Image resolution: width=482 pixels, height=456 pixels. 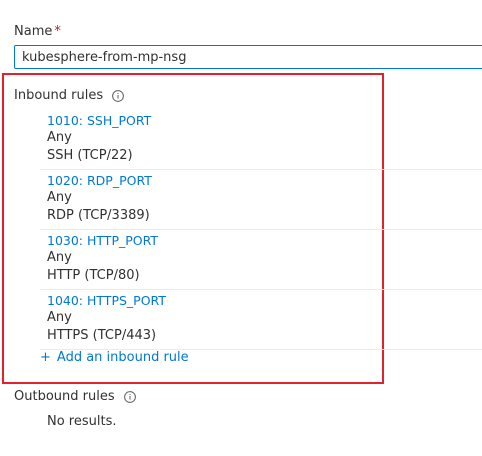 I want to click on inbound-rule-service: HTTP (TCP/80), so click(x=93, y=275).